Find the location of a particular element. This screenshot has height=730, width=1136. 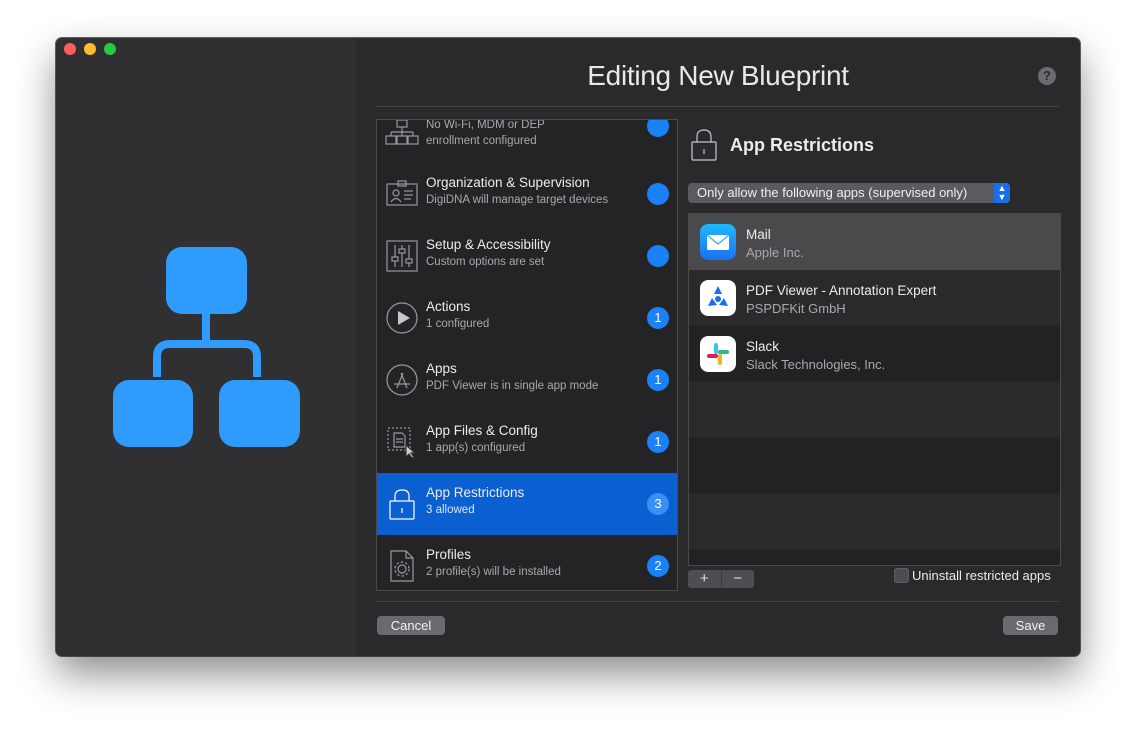

remove-app-button: − is located at coordinates (738, 579).